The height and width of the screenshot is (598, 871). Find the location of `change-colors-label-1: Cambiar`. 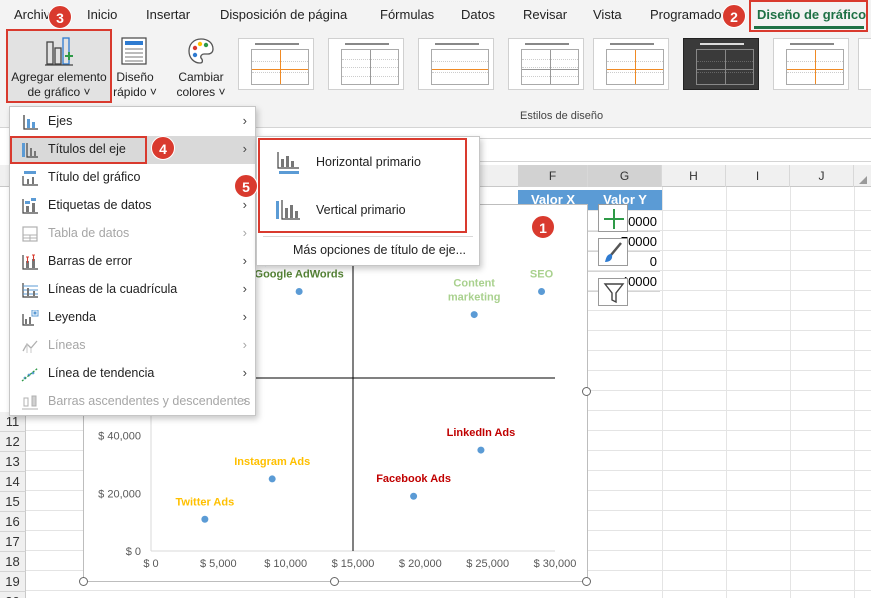

change-colors-label-1: Cambiar is located at coordinates (201, 77).